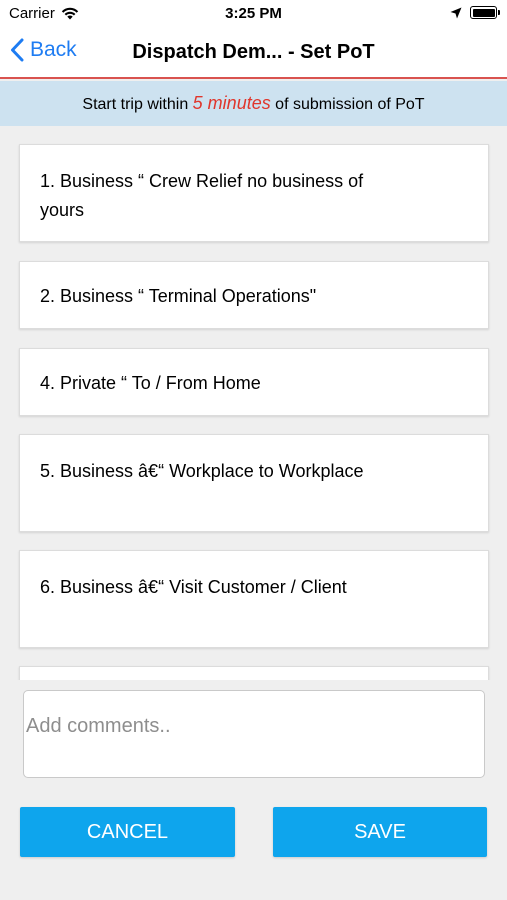  What do you see at coordinates (254, 673) in the screenshot?
I see `option-card-partial` at bounding box center [254, 673].